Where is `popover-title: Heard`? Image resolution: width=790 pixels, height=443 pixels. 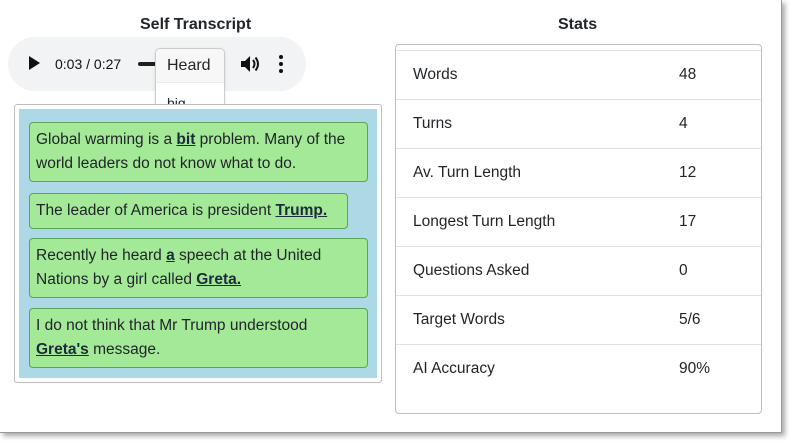
popover-title: Heard is located at coordinates (190, 66).